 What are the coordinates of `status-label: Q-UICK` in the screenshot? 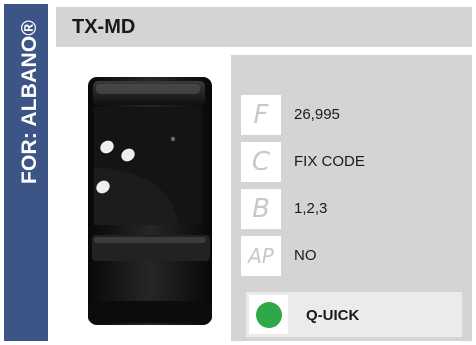 It's located at (333, 315).